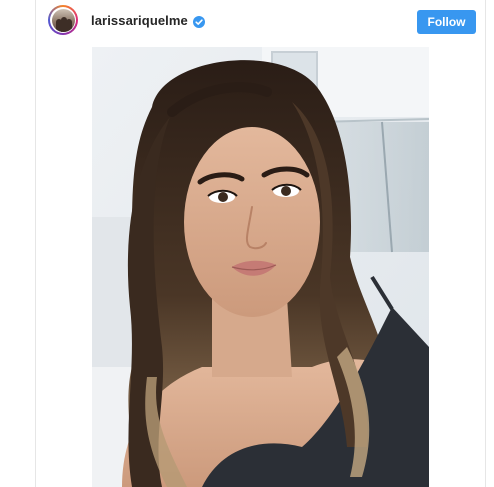 Image resolution: width=494 pixels, height=487 pixels. I want to click on embed-left-border, so click(35, 243).